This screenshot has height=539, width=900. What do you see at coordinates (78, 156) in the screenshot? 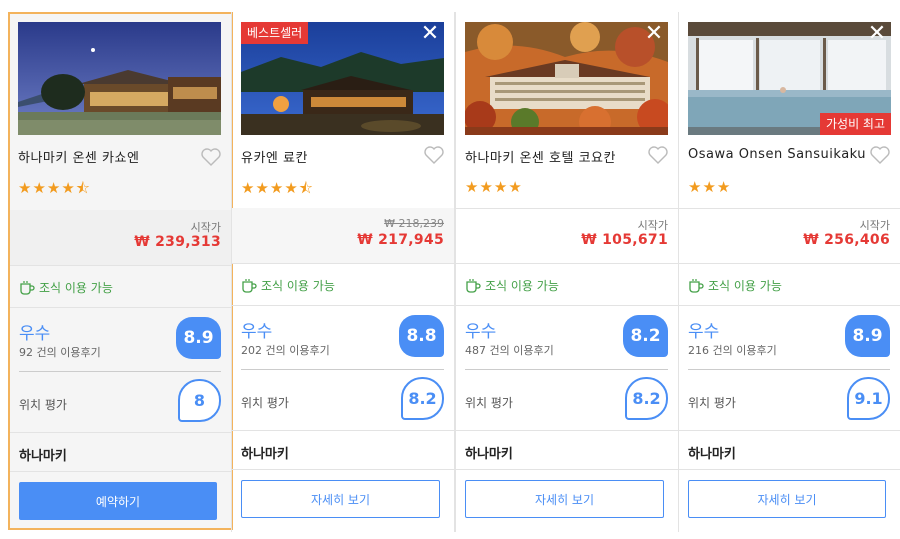
I see `hotel-name: 하나마키 온센 카쇼엔` at bounding box center [78, 156].